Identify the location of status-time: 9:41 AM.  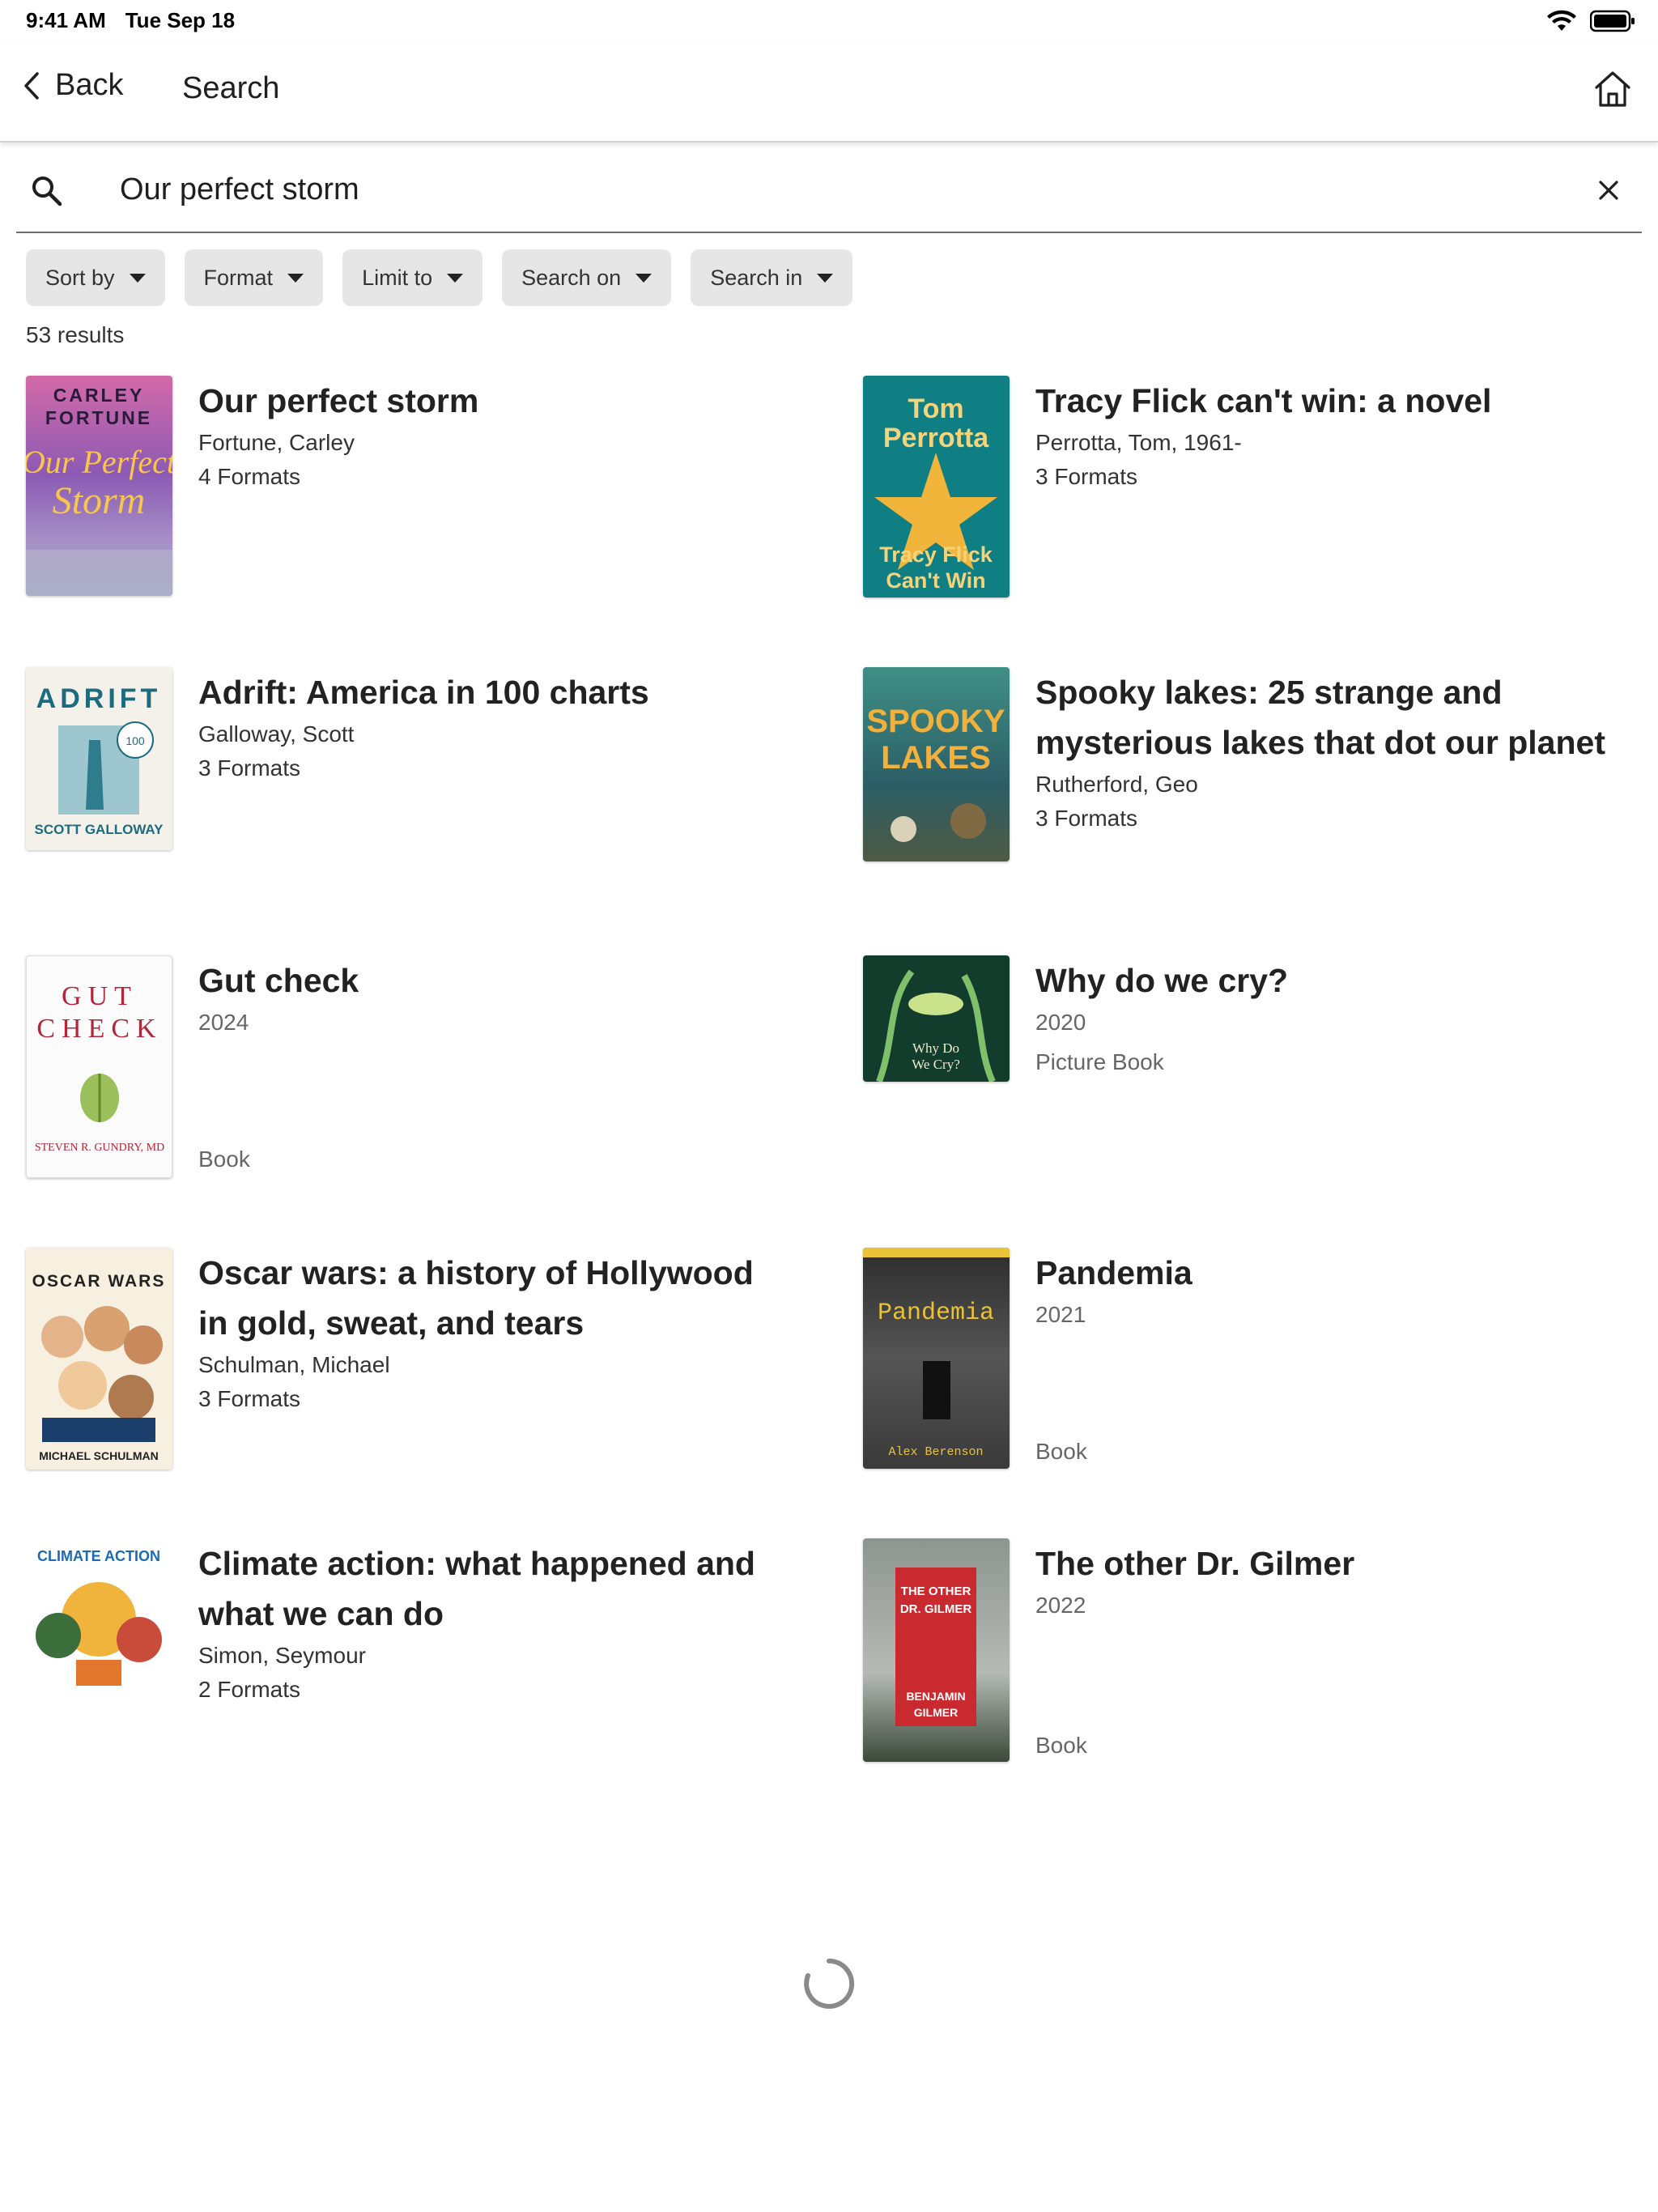
(66, 20).